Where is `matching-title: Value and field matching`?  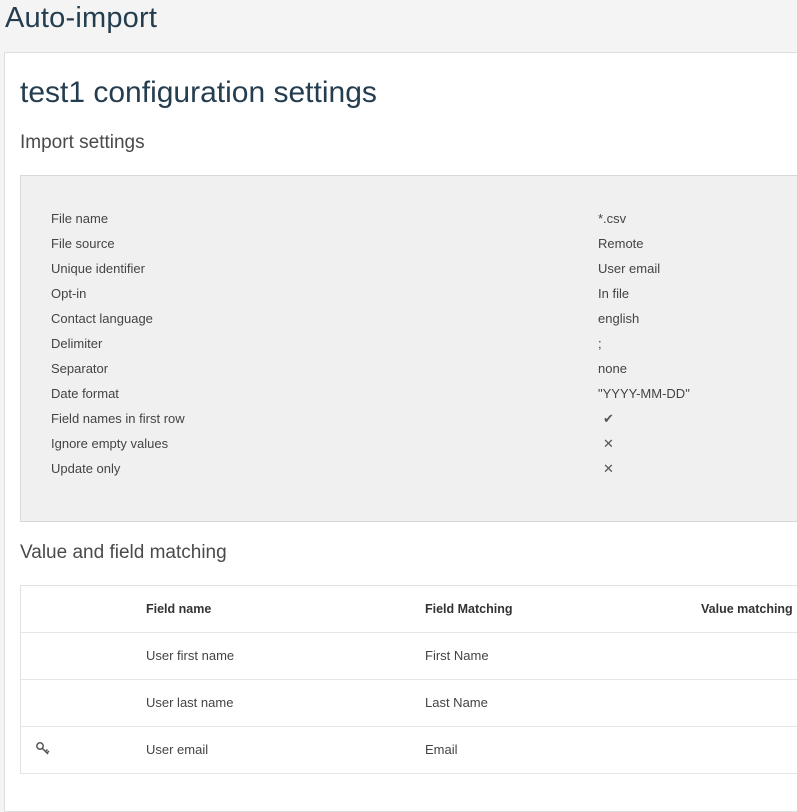
matching-title: Value and field matching is located at coordinates (123, 552).